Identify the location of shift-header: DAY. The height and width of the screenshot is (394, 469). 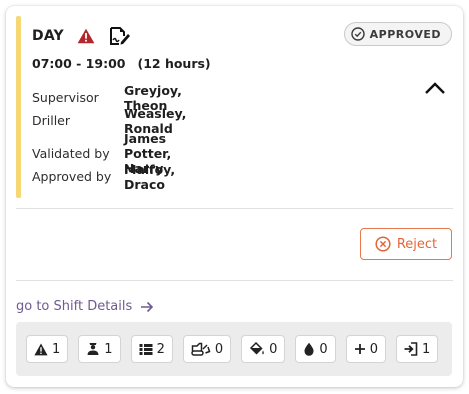
(81, 36).